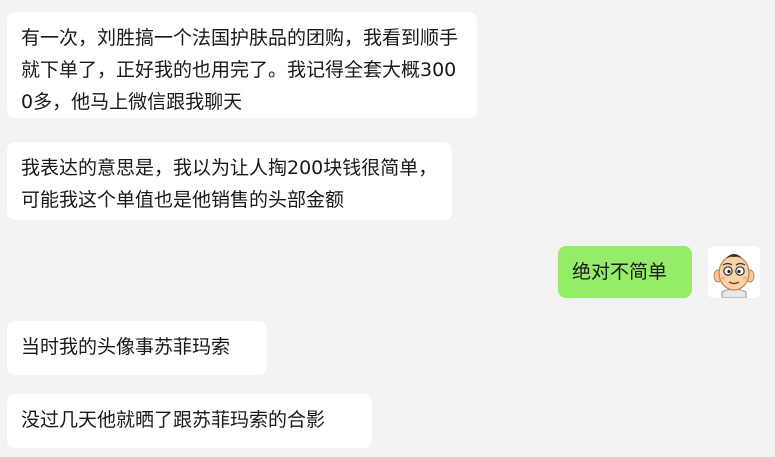  I want to click on message-text: 绝对不简单, so click(620, 272).